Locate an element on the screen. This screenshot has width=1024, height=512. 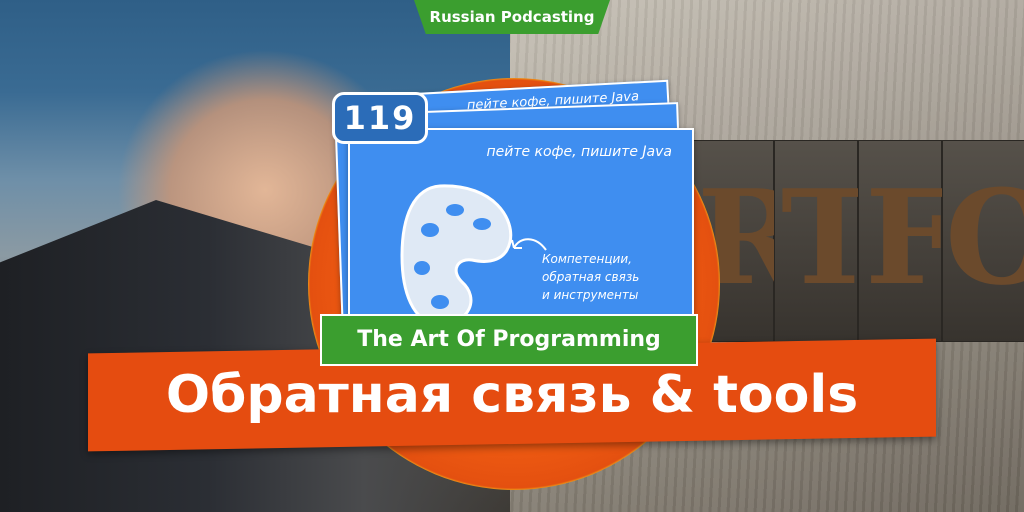
card-slogan: пейте кофе, пишите Java is located at coordinates (579, 152).